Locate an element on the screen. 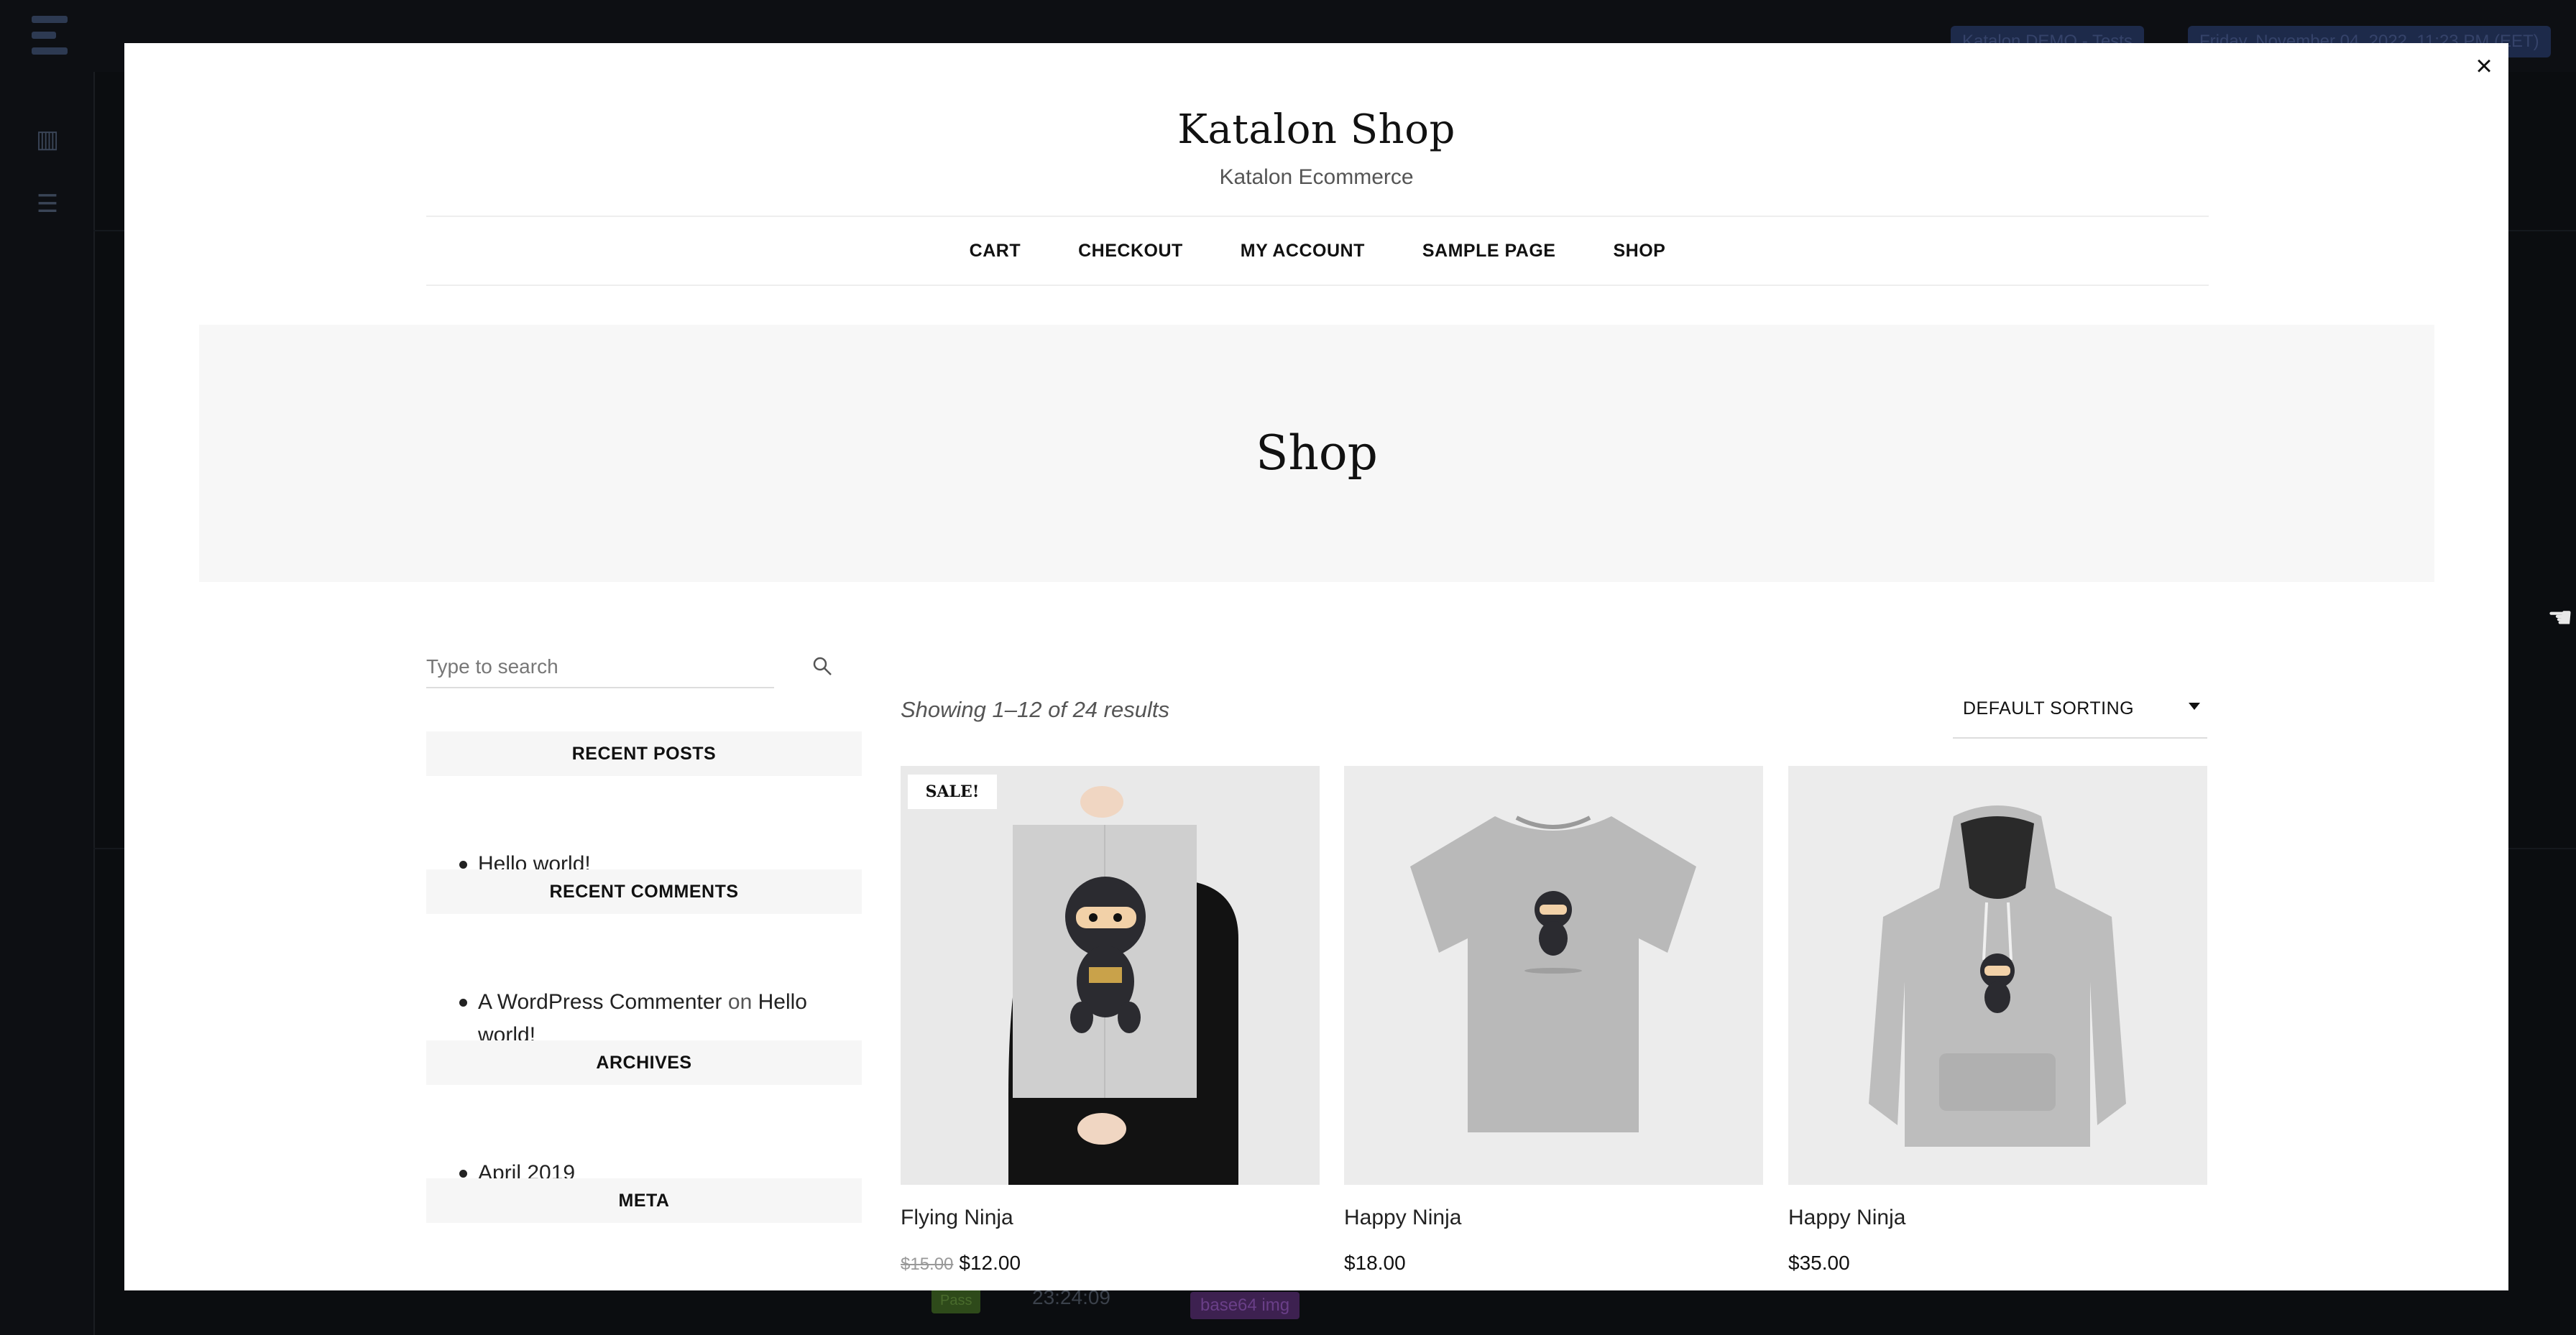 Image resolution: width=2576 pixels, height=1335 pixels. nav-sample-page: SAMPLE PAGE is located at coordinates (1489, 251).